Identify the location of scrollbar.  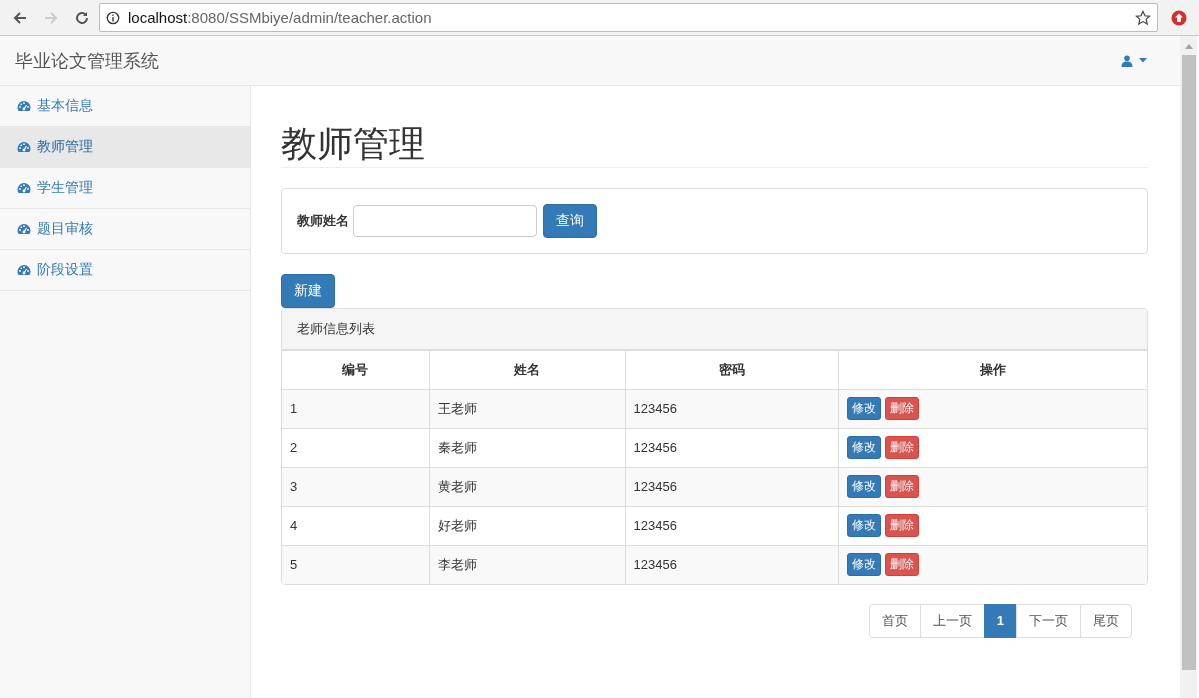
(1188, 367).